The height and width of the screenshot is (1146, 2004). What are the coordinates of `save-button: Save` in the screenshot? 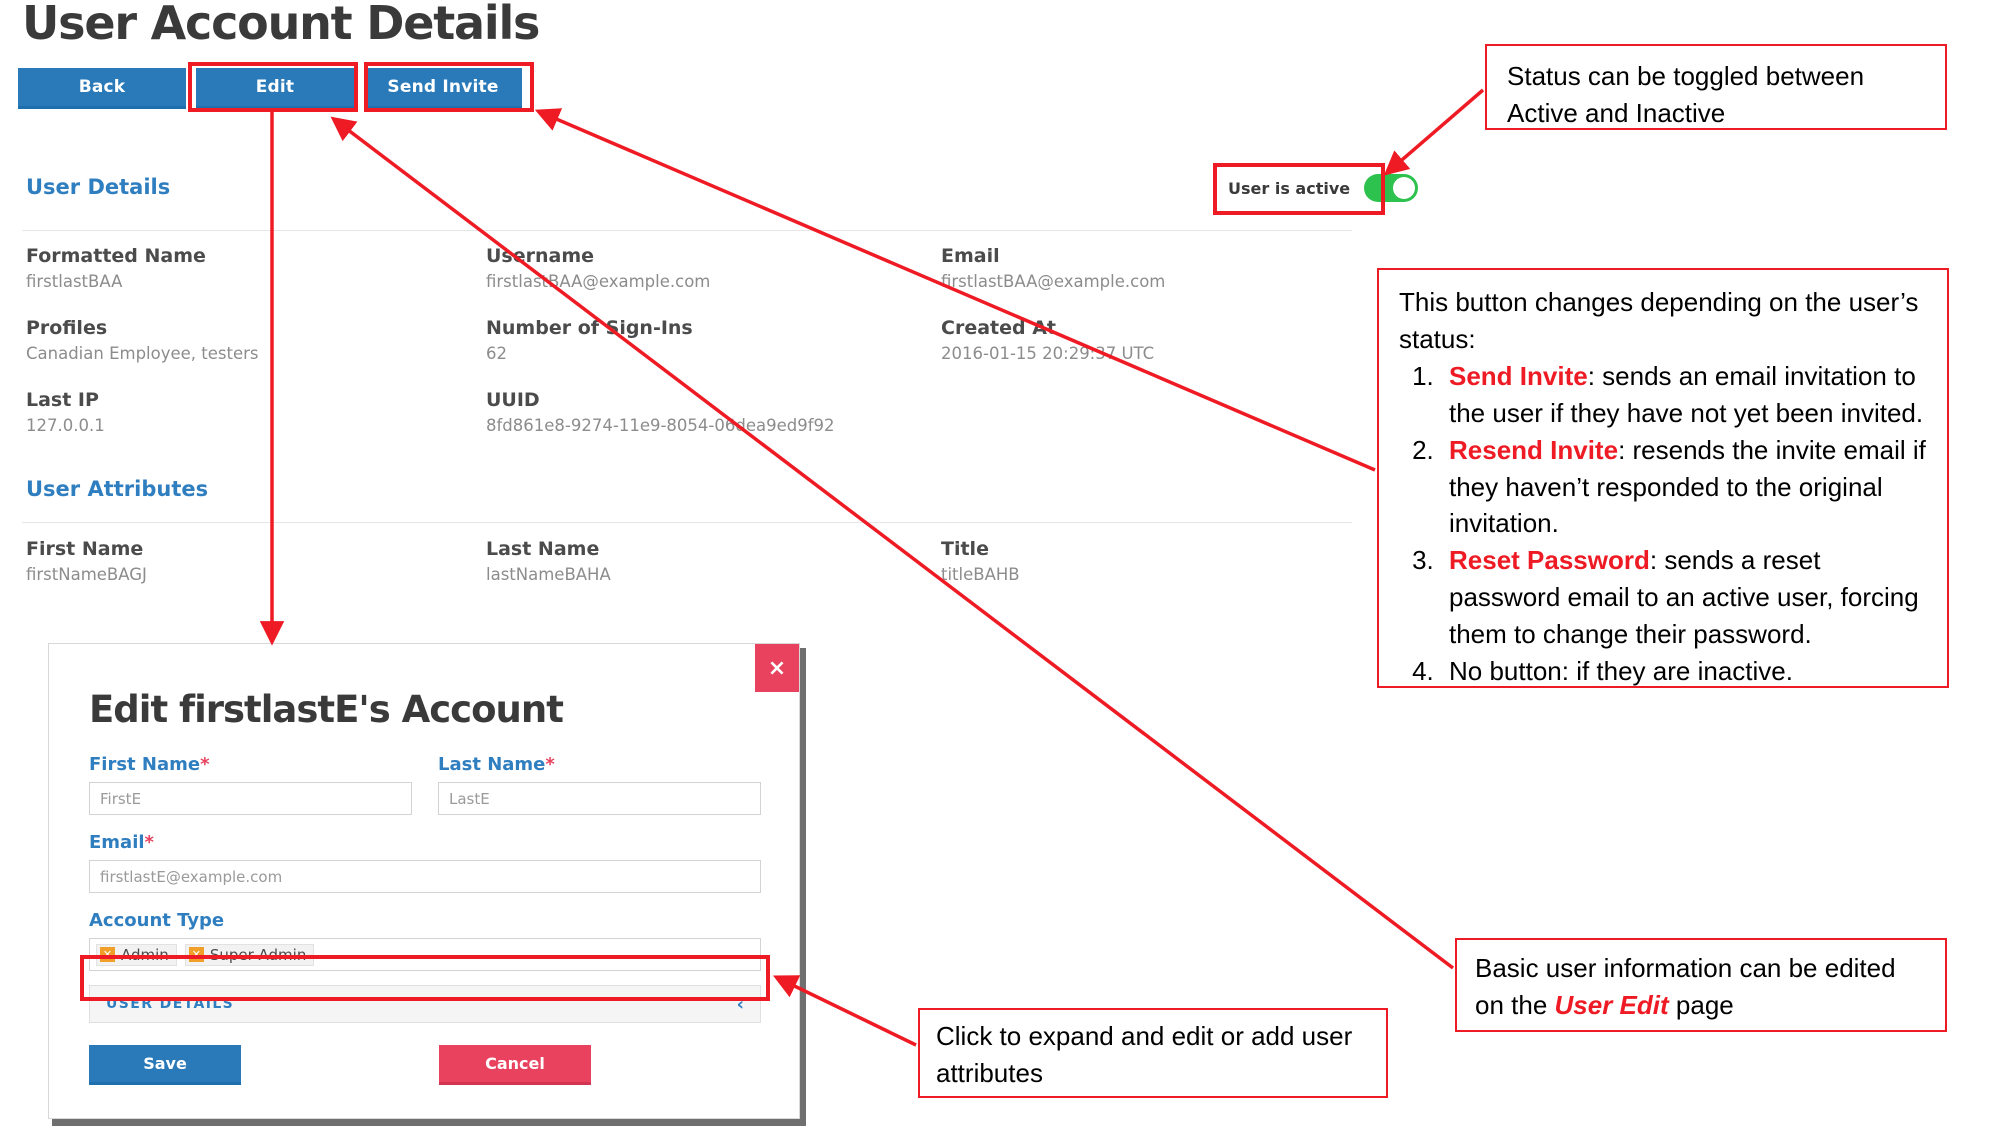 It's located at (165, 1065).